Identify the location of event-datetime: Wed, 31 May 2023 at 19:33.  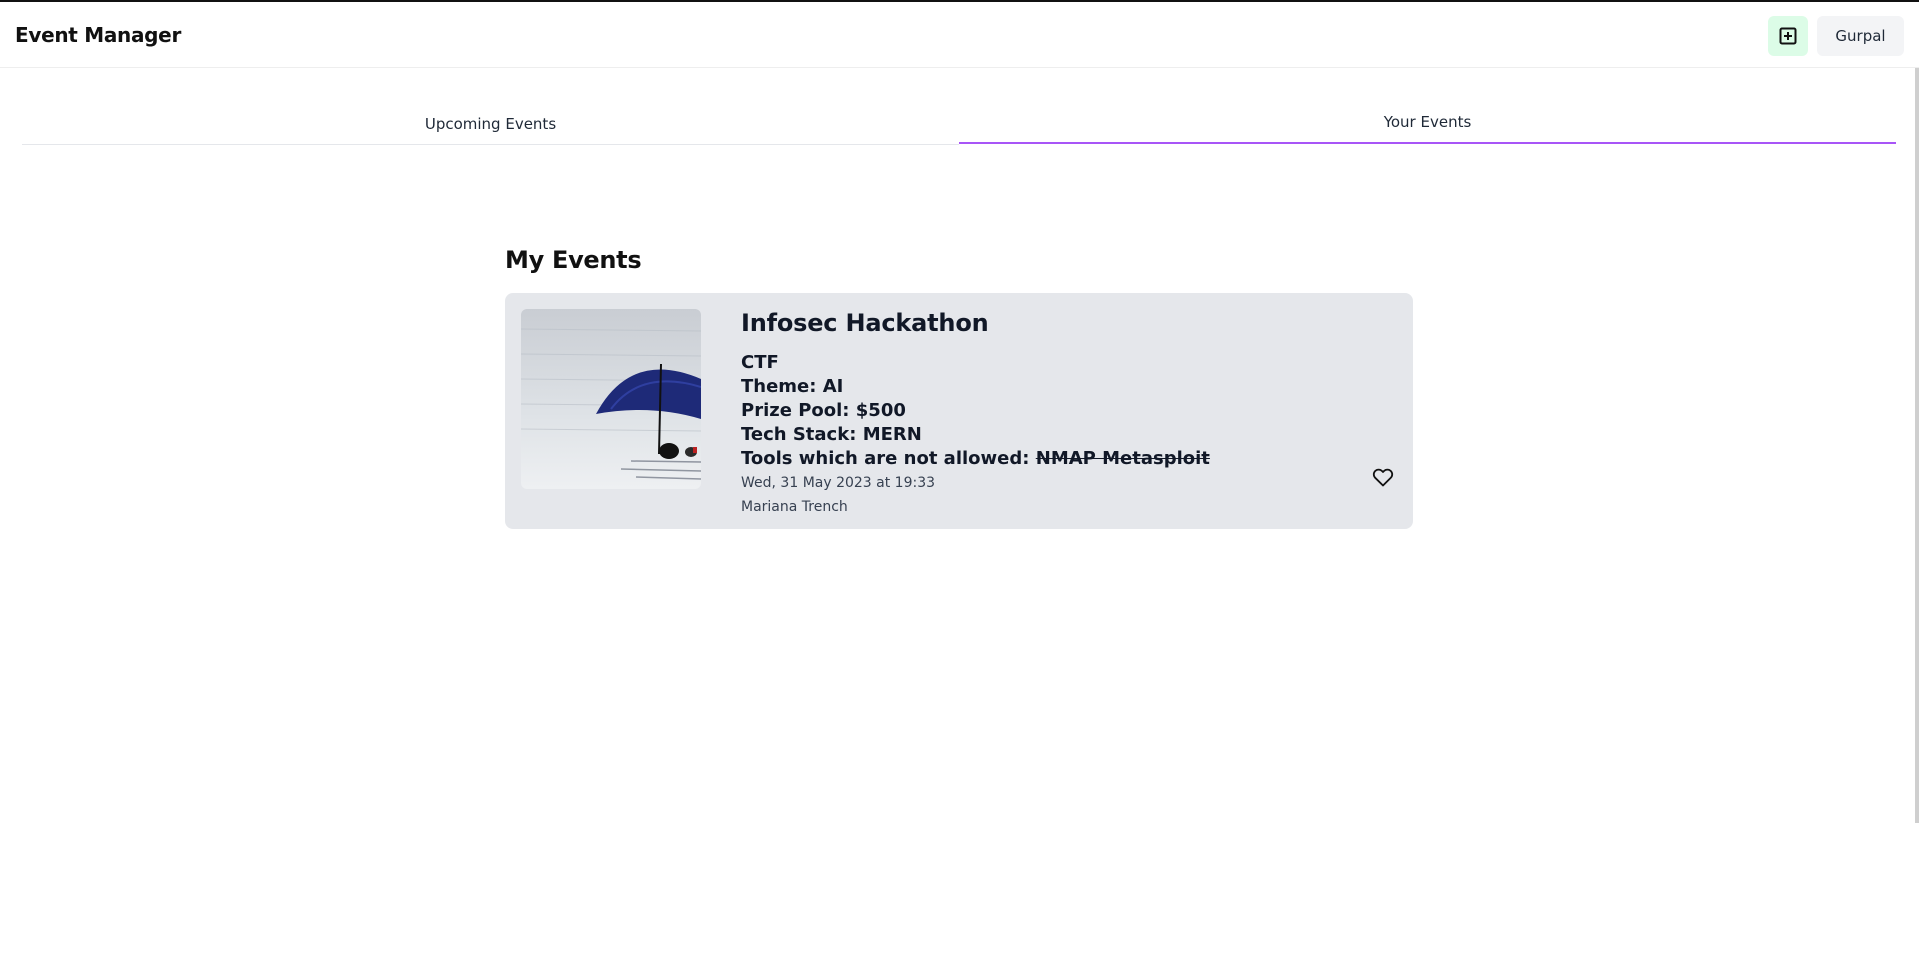
(838, 483).